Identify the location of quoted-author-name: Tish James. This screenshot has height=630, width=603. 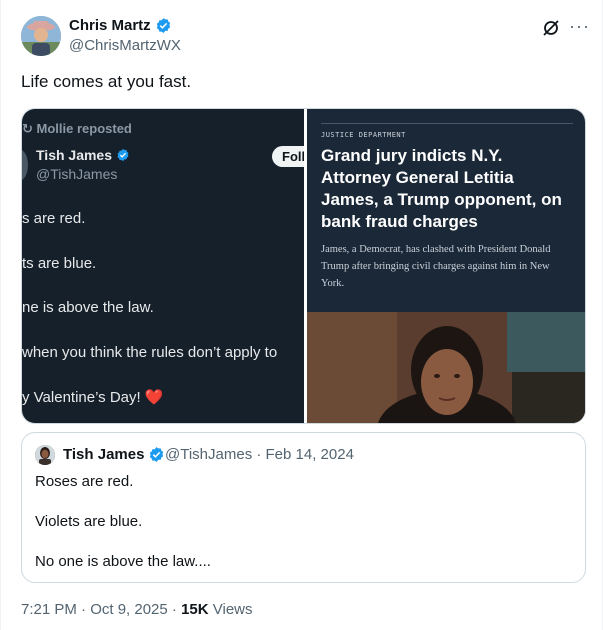
(114, 454).